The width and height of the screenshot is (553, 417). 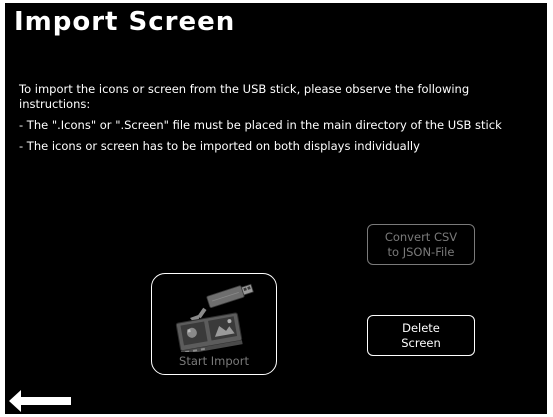 I want to click on delete-screen-label-line2: Screen, so click(x=421, y=342).